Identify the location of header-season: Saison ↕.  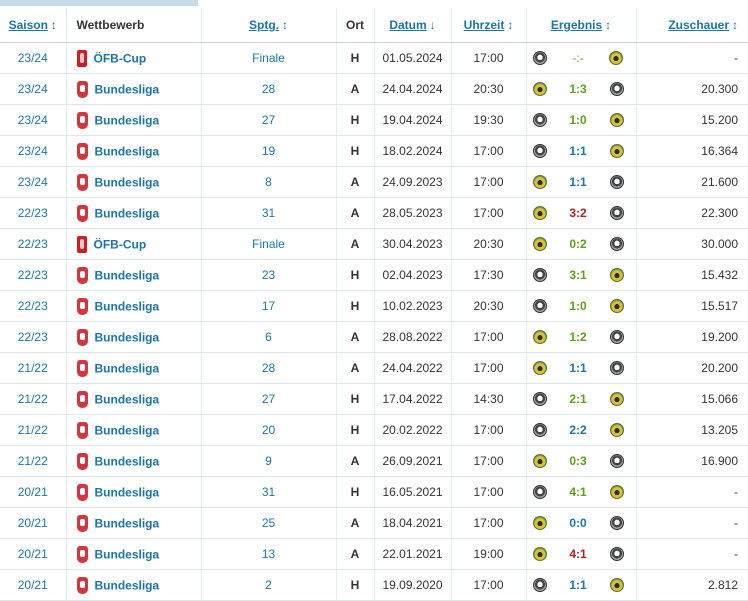
(33, 25).